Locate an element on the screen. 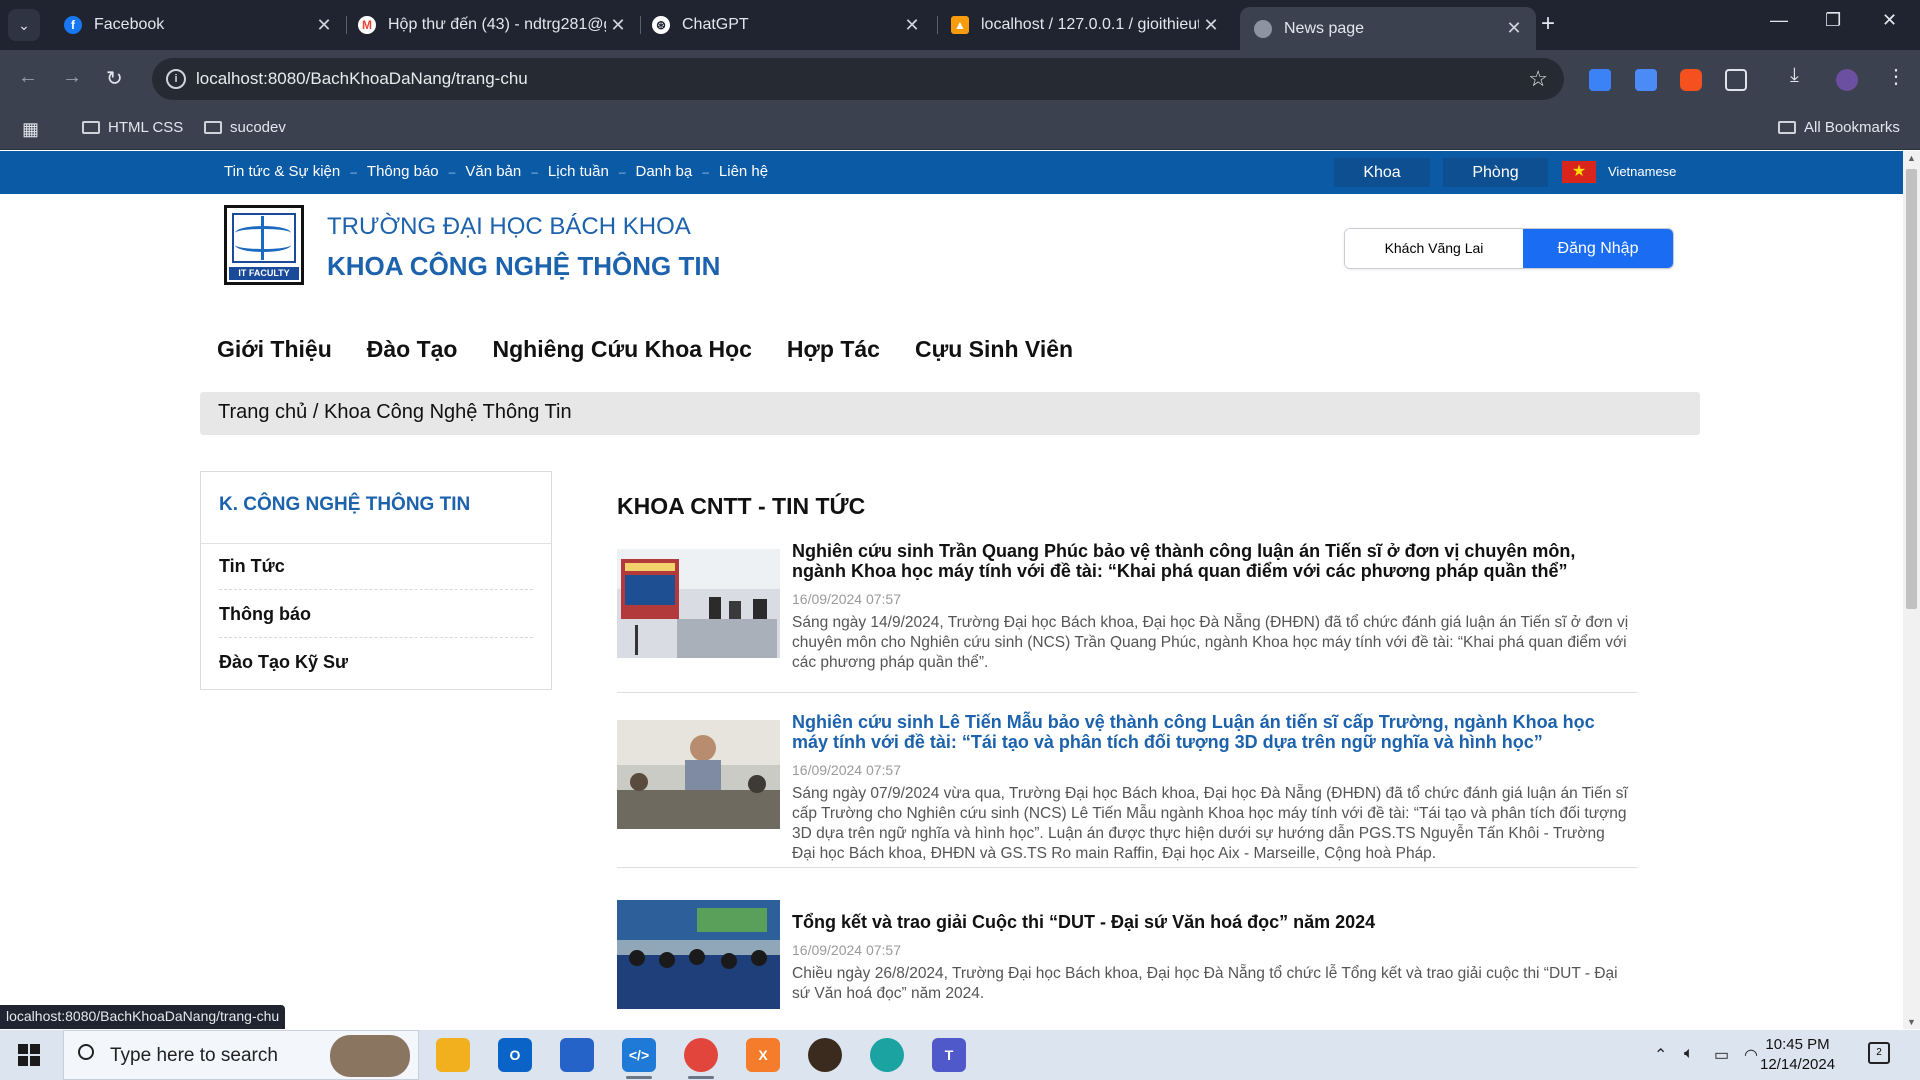  notification-center-icon: 2 is located at coordinates (1879, 1053).